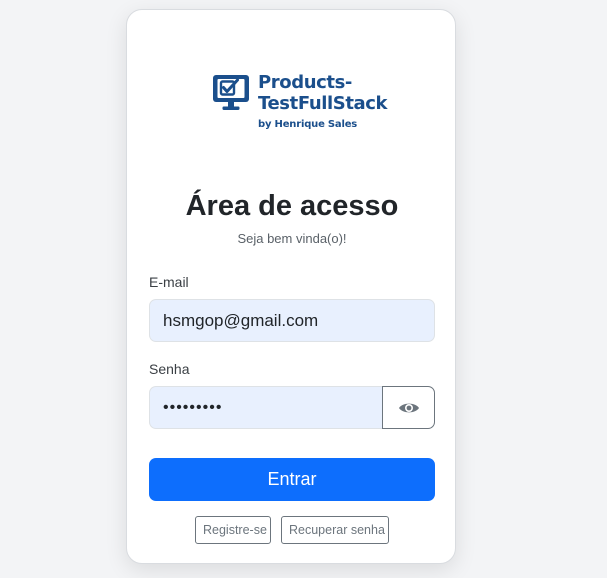  Describe the element at coordinates (305, 82) in the screenshot. I see `brand-name-line1: Products-` at that location.